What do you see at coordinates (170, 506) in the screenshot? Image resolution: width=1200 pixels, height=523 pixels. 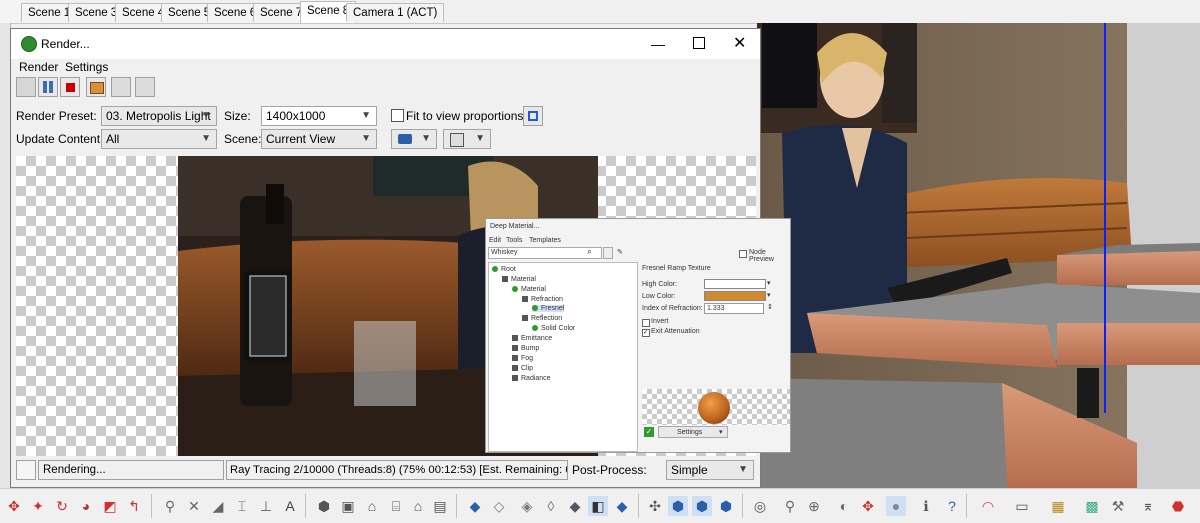 I see `tape-icon: ⚲` at bounding box center [170, 506].